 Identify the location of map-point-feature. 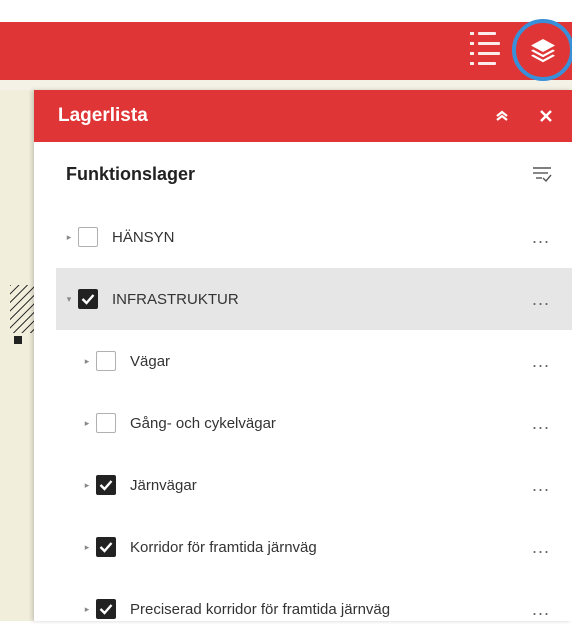
(18, 340).